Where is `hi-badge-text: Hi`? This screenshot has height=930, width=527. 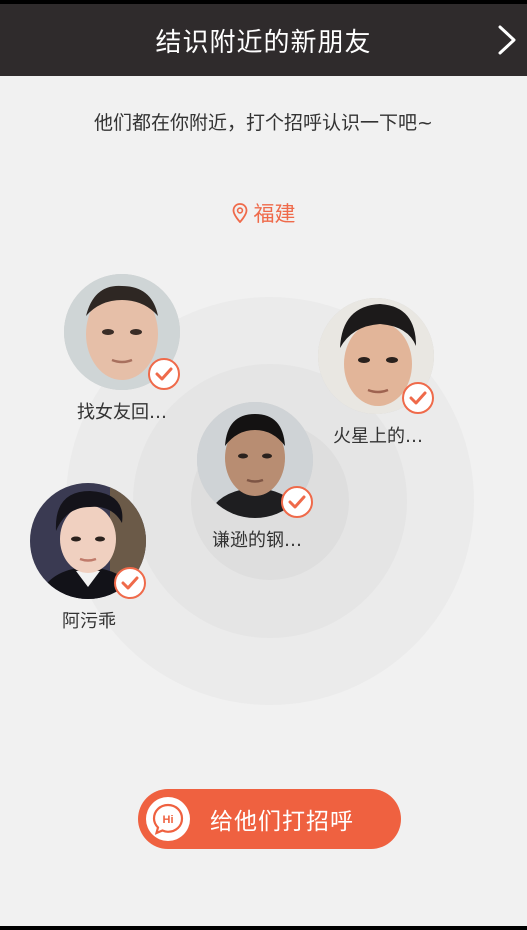 hi-badge-text: Hi is located at coordinates (168, 820).